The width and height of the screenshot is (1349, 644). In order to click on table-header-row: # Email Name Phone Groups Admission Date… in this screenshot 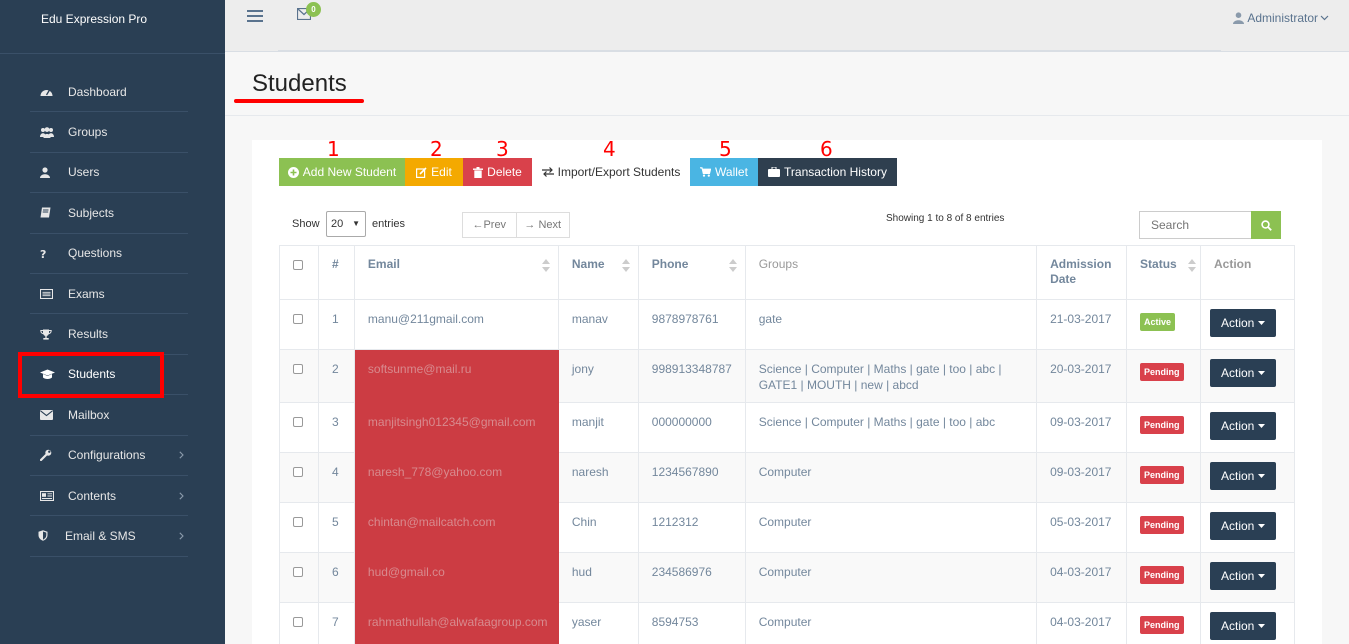, I will do `click(787, 272)`.